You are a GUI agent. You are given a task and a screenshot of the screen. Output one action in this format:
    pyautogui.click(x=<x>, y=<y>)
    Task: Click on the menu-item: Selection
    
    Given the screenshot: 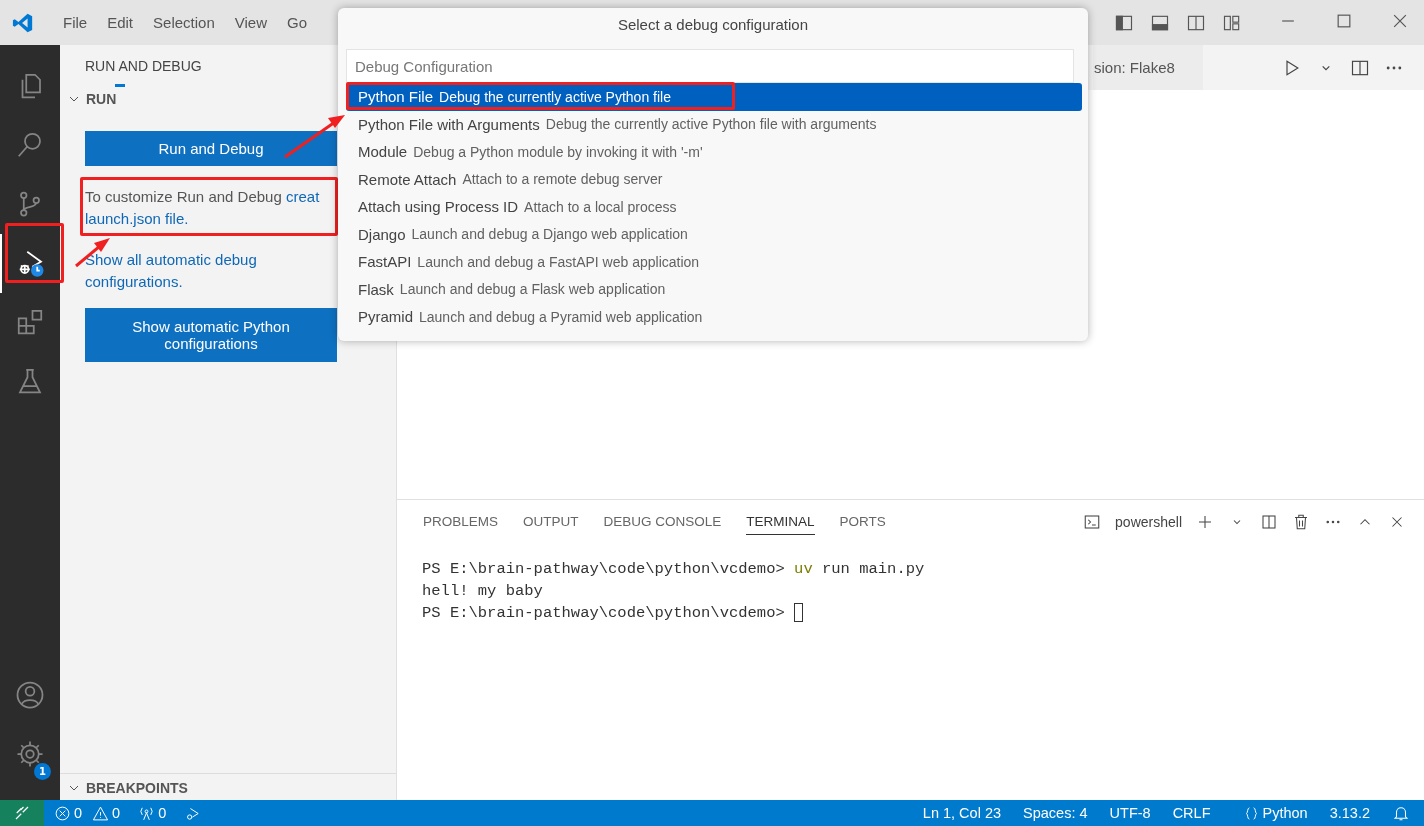 What is the action you would take?
    pyautogui.click(x=184, y=22)
    